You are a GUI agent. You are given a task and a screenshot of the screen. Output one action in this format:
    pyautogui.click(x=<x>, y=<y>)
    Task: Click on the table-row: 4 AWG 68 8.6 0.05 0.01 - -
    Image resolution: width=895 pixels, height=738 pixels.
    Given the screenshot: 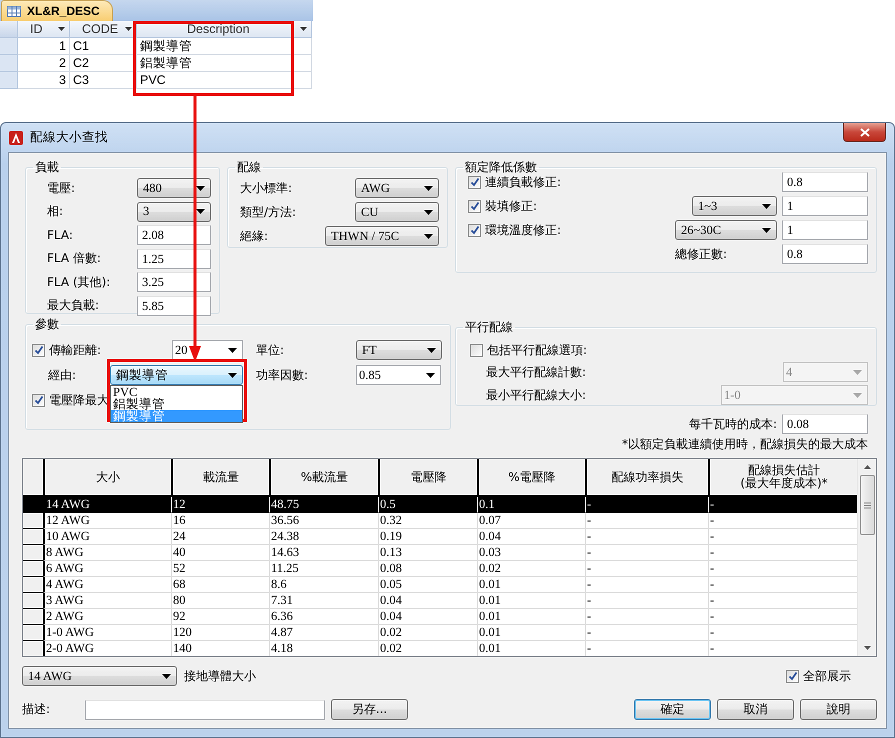 What is the action you would take?
    pyautogui.click(x=440, y=585)
    